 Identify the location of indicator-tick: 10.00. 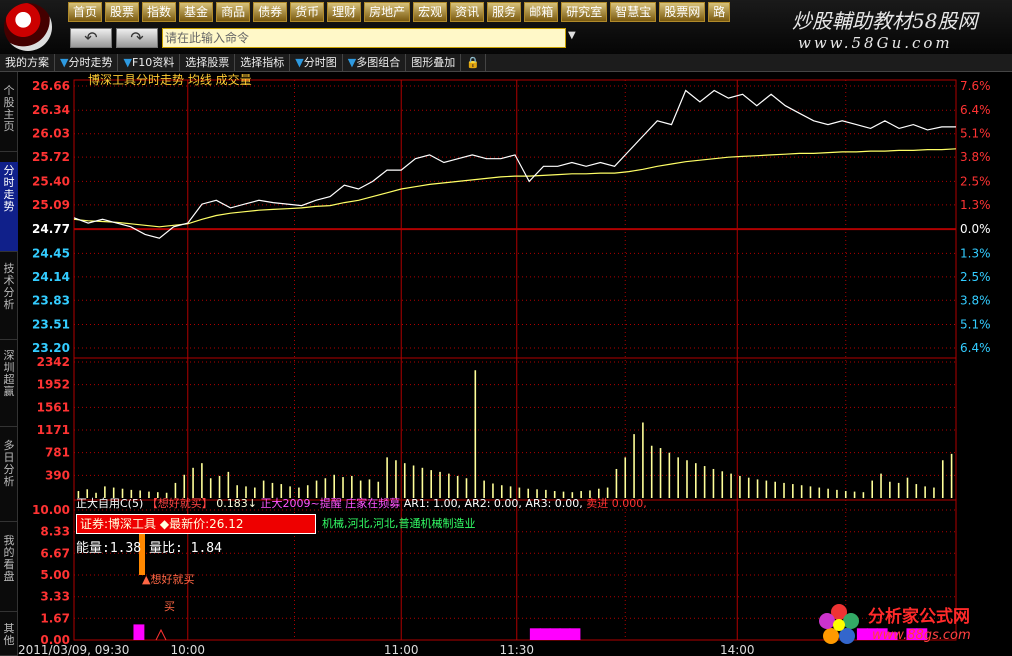
(51, 510).